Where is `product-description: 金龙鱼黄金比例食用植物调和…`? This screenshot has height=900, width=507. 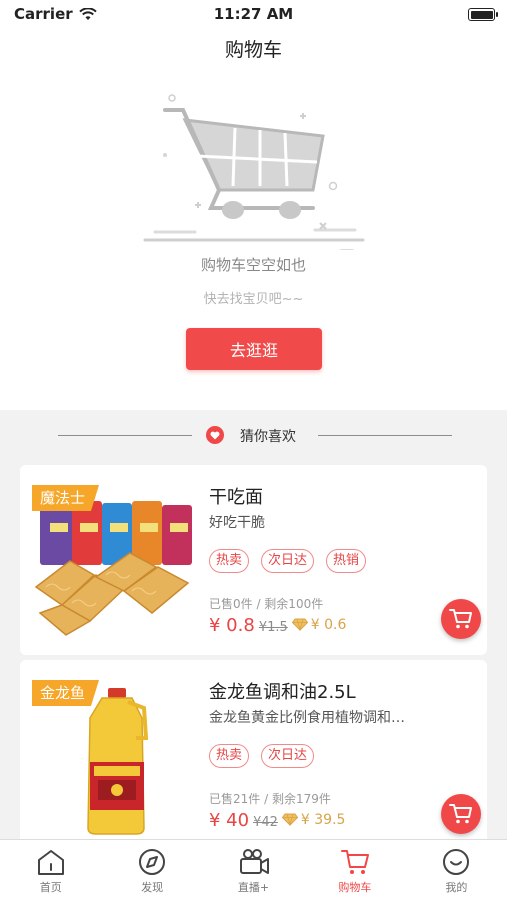 product-description: 金龙鱼黄金比例食用植物调和… is located at coordinates (307, 718).